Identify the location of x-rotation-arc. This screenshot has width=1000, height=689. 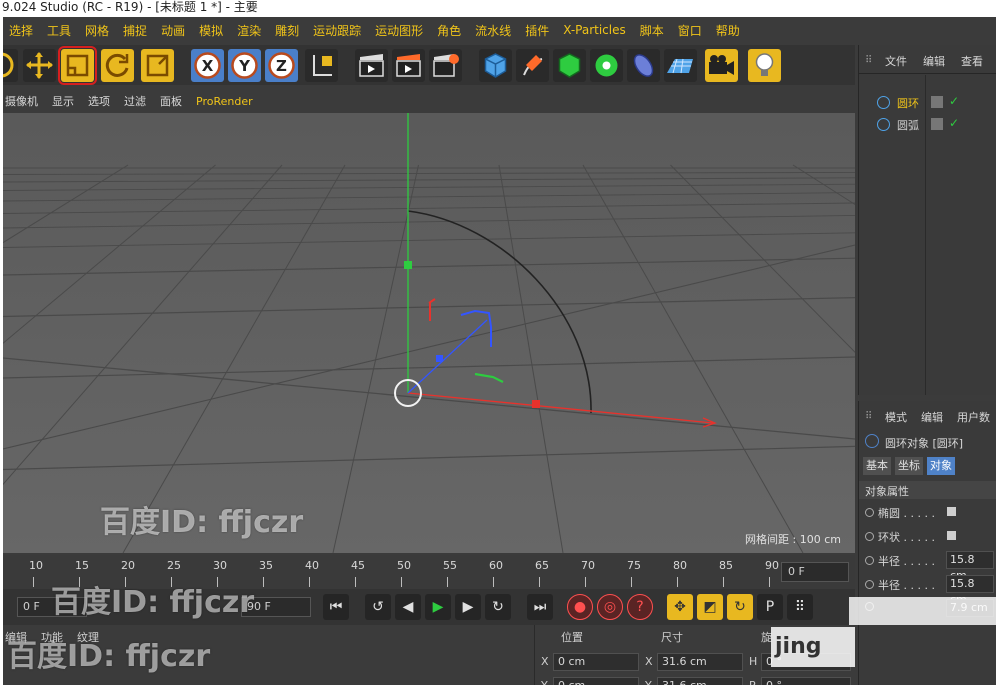
(432, 309).